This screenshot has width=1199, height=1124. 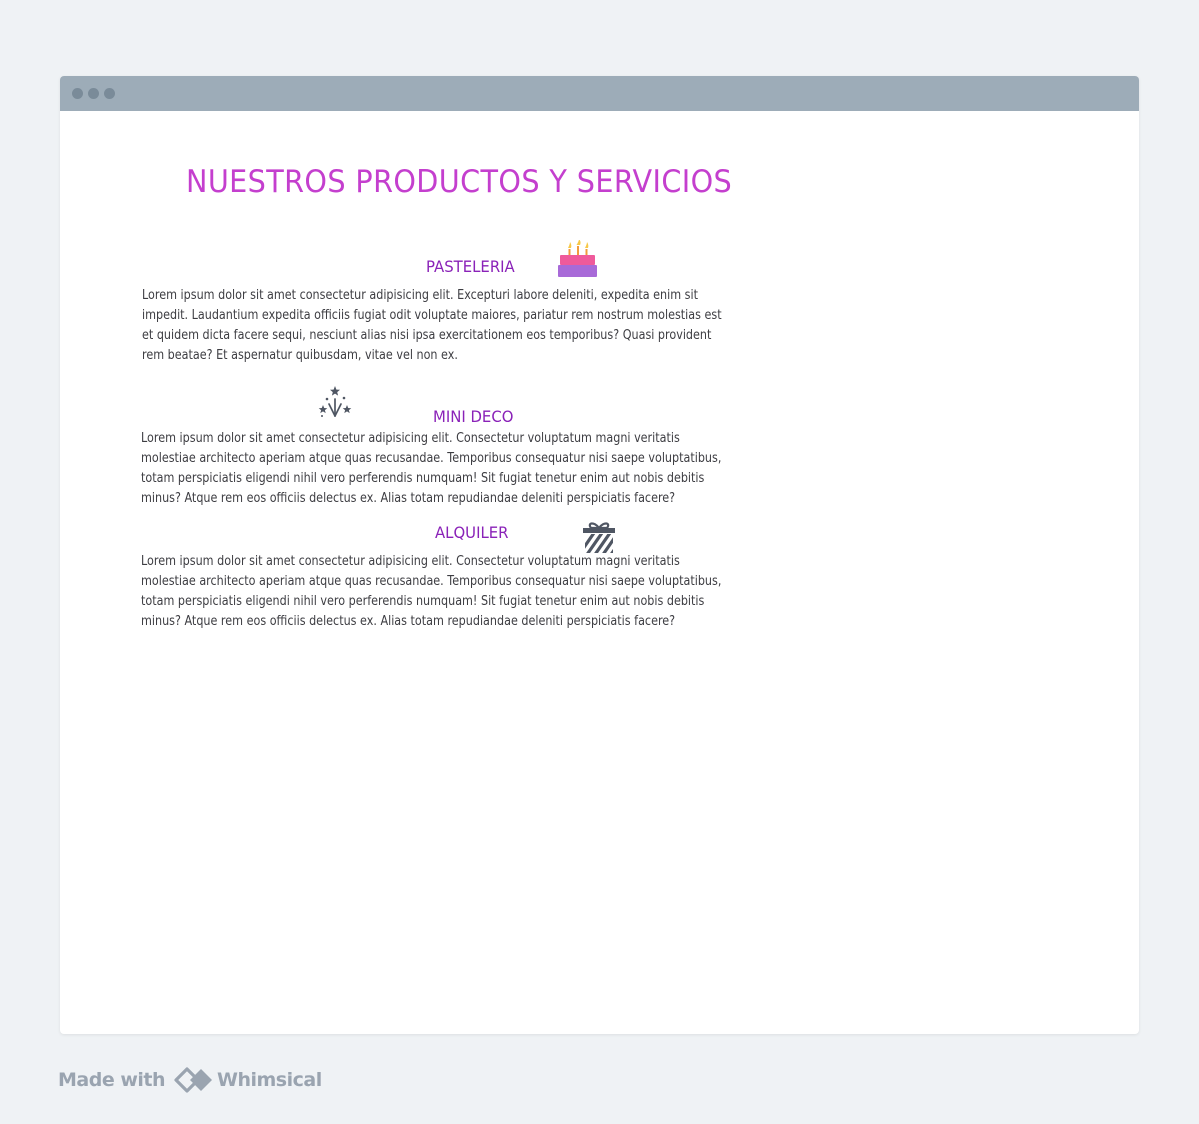 What do you see at coordinates (472, 532) in the screenshot?
I see `section-heading-alquiler: ALQUILER` at bounding box center [472, 532].